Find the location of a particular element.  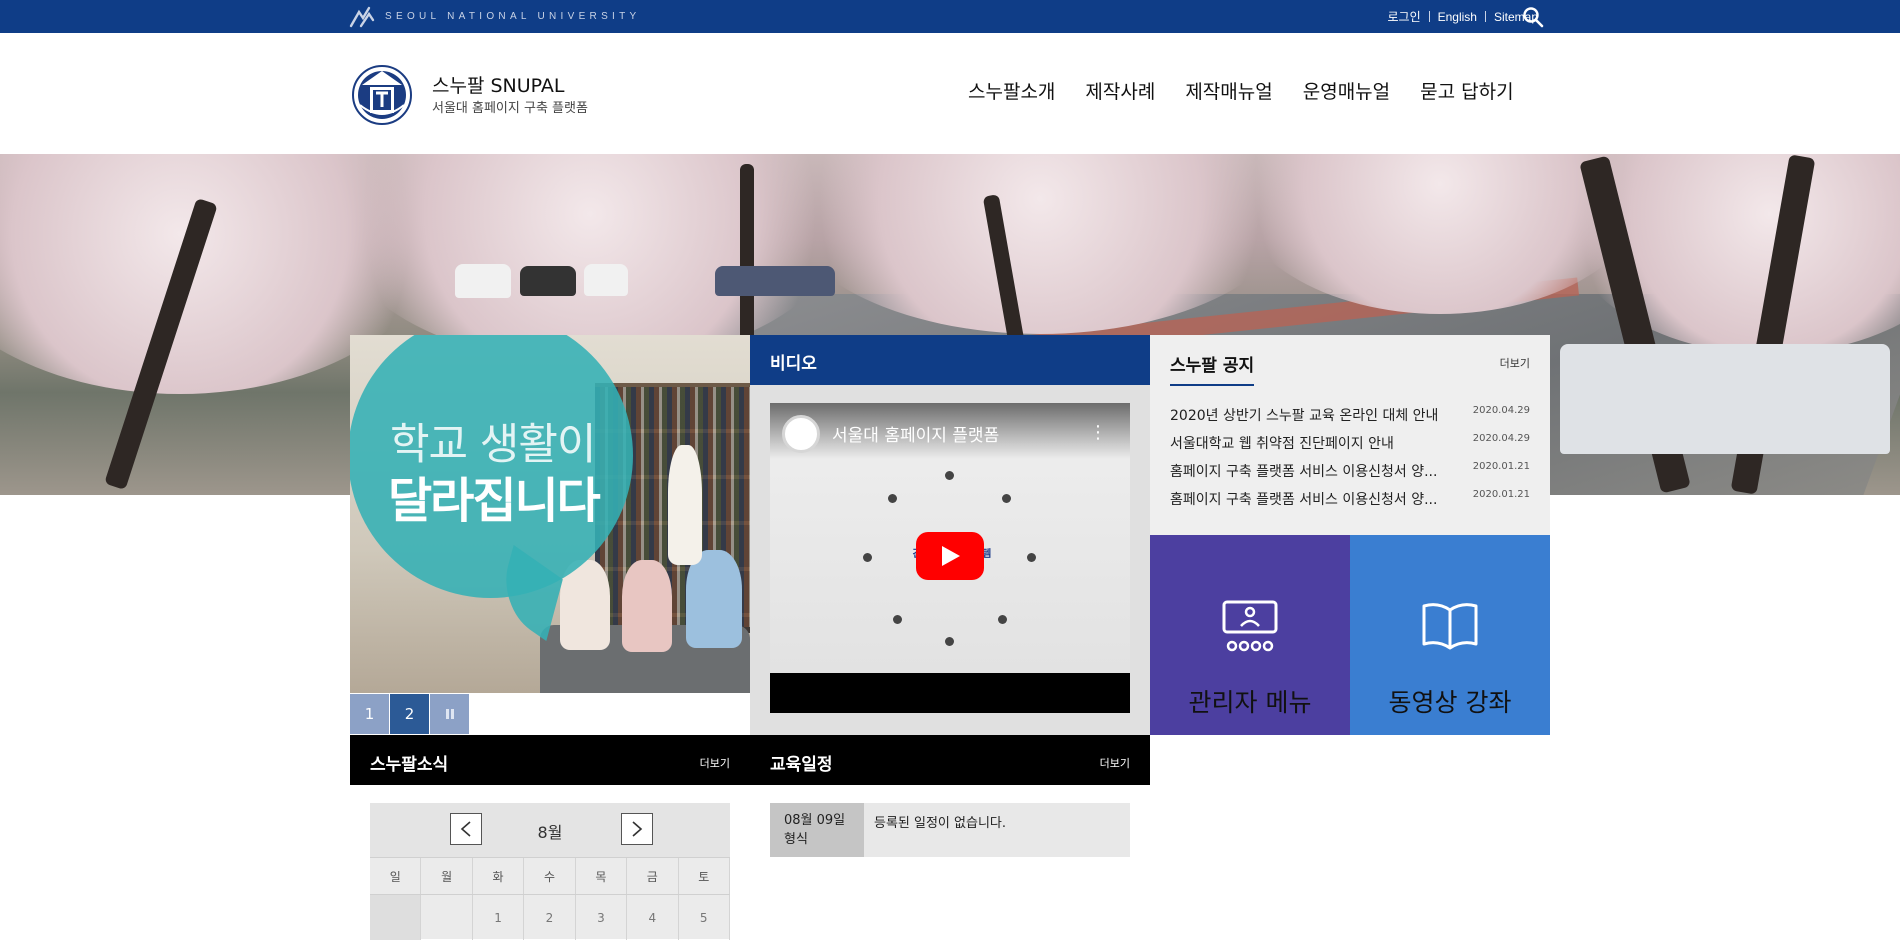

english-link: English is located at coordinates (1457, 17).